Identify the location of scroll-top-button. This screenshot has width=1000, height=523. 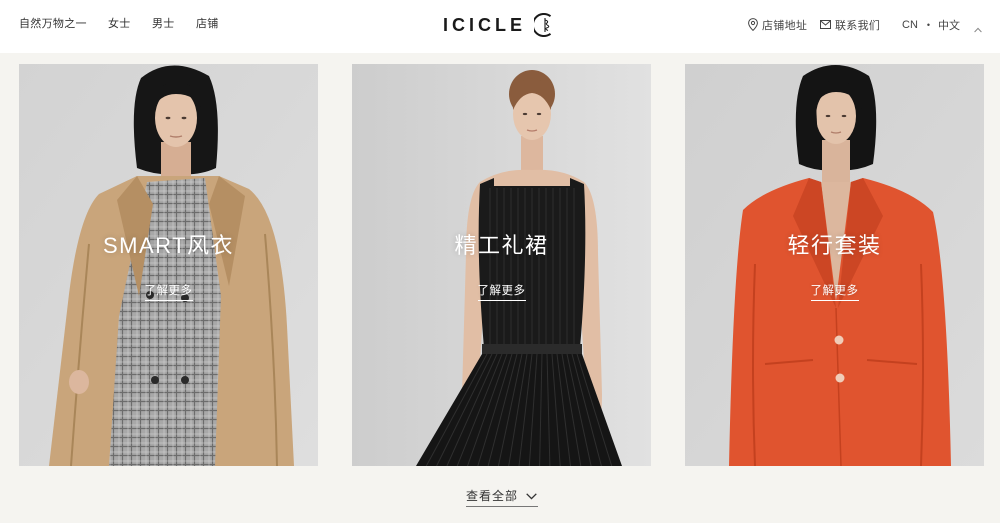
(978, 27).